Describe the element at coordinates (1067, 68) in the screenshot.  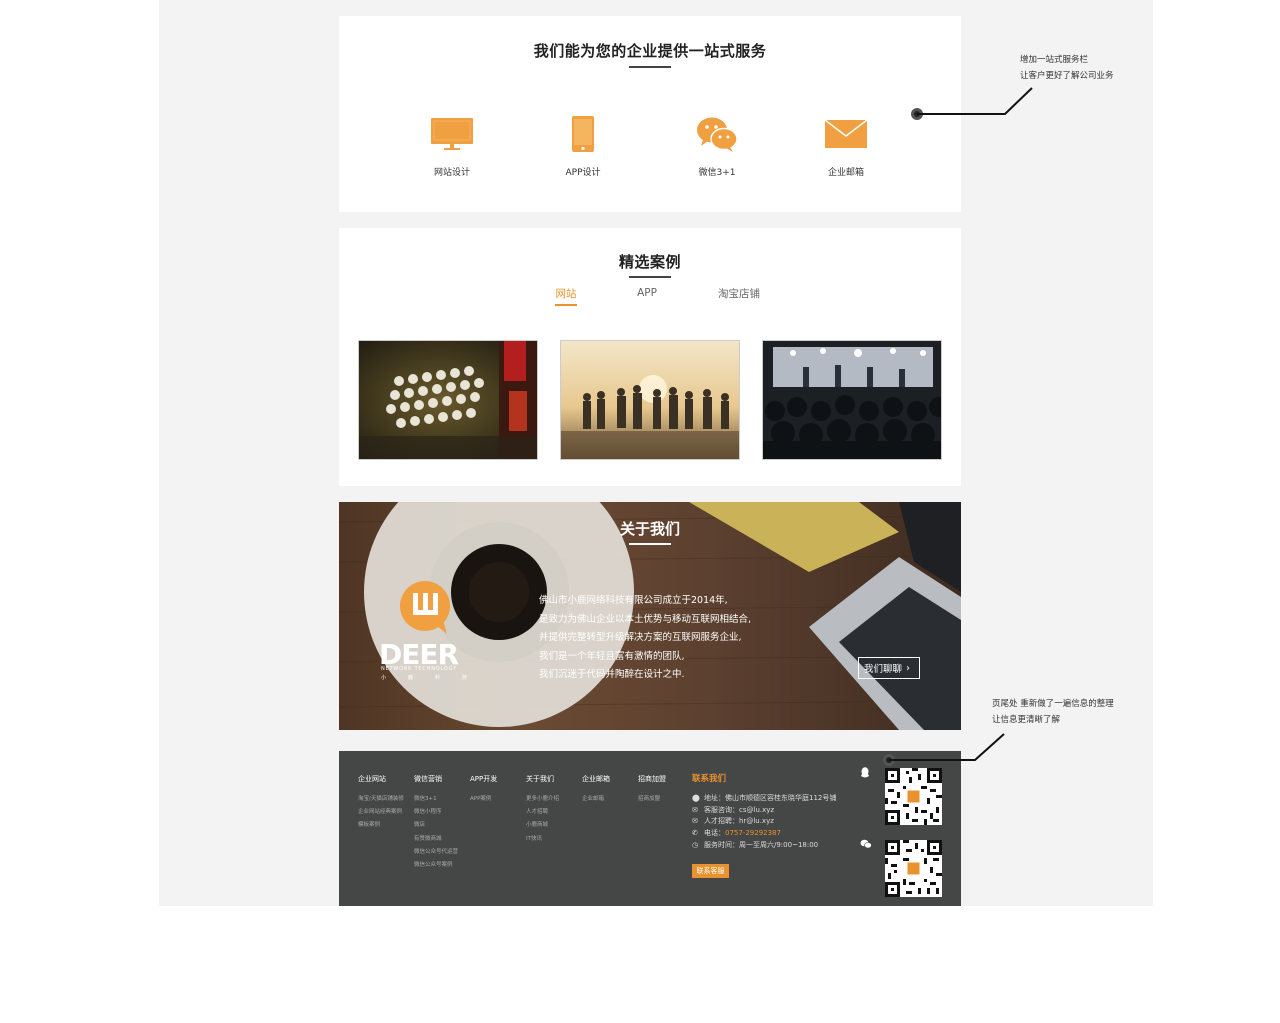
I see `annotation-services: 增加一站式服务栏 让客户更好了解公司业务` at that location.